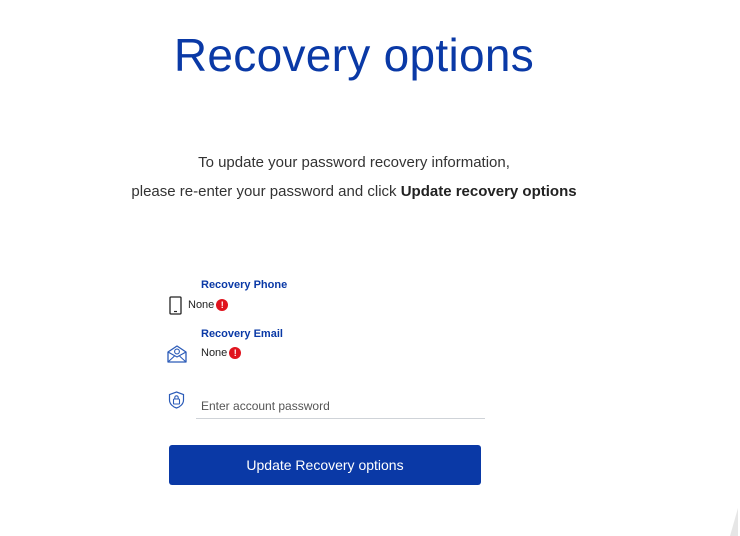  Describe the element at coordinates (325, 465) in the screenshot. I see `update-recovery-options-button: Update Recovery options` at that location.